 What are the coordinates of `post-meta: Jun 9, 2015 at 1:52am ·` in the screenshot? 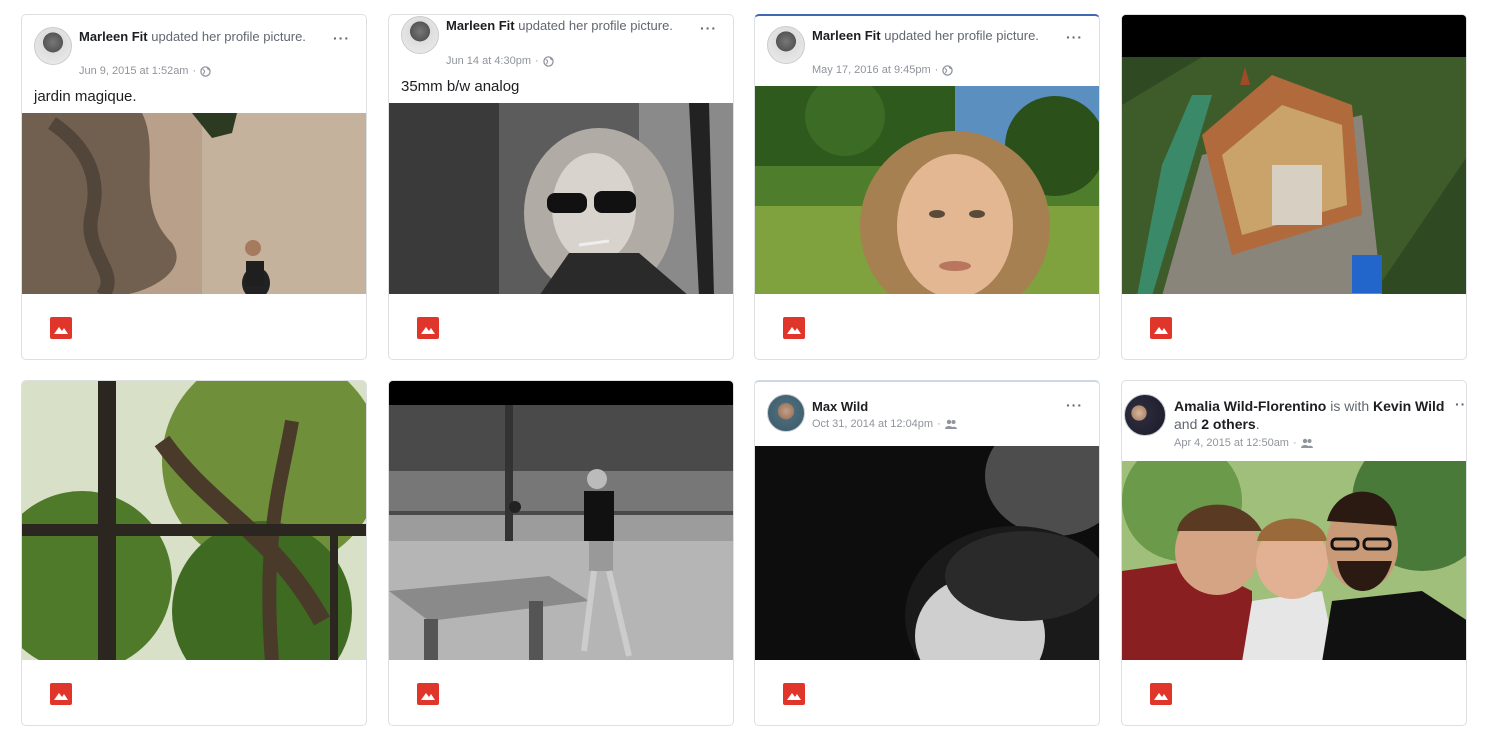 It's located at (145, 71).